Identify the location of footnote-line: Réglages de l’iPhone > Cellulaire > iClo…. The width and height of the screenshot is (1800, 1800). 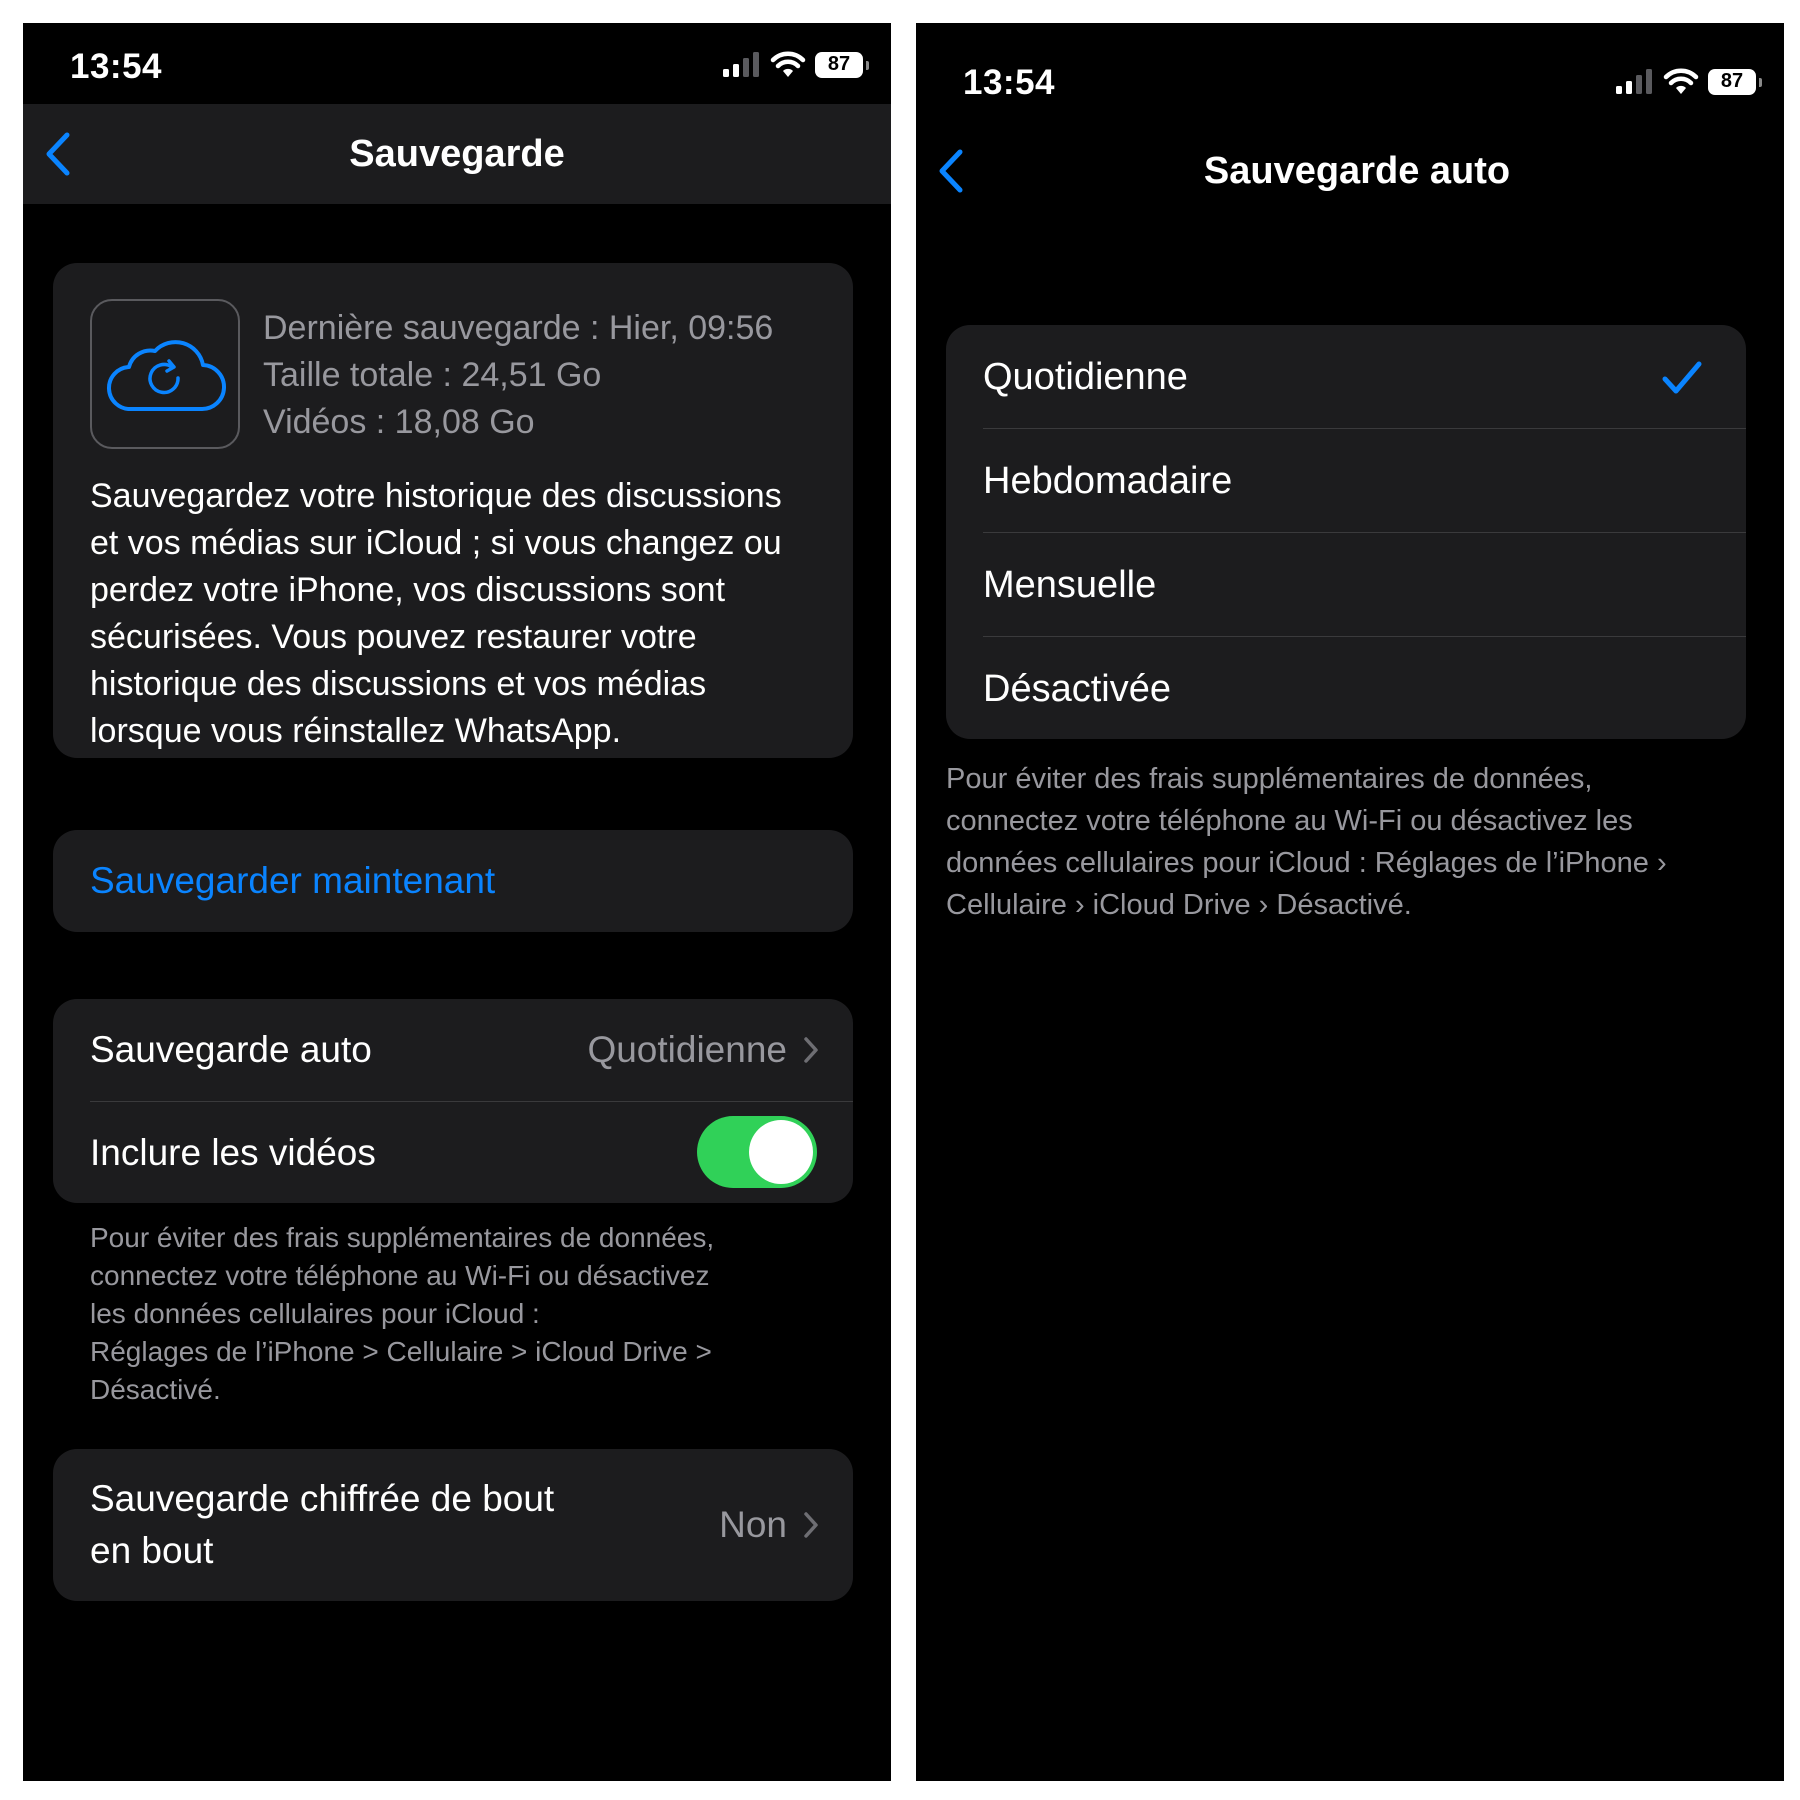
(401, 1351).